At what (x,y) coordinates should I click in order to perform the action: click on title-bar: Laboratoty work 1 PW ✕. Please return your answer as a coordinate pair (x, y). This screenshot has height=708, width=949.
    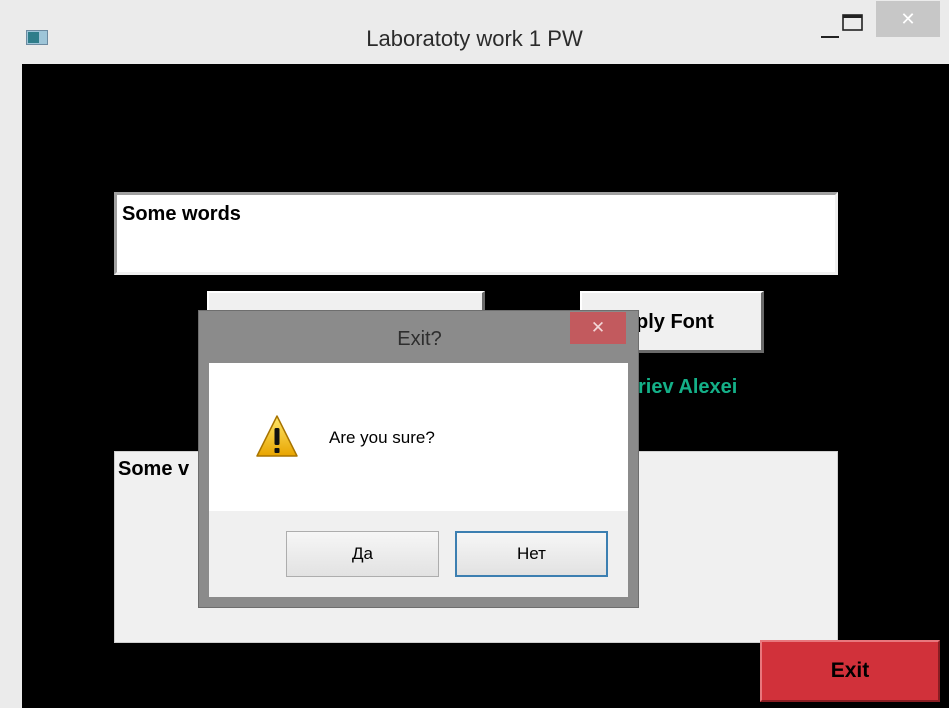
    Looking at the image, I should click on (474, 32).